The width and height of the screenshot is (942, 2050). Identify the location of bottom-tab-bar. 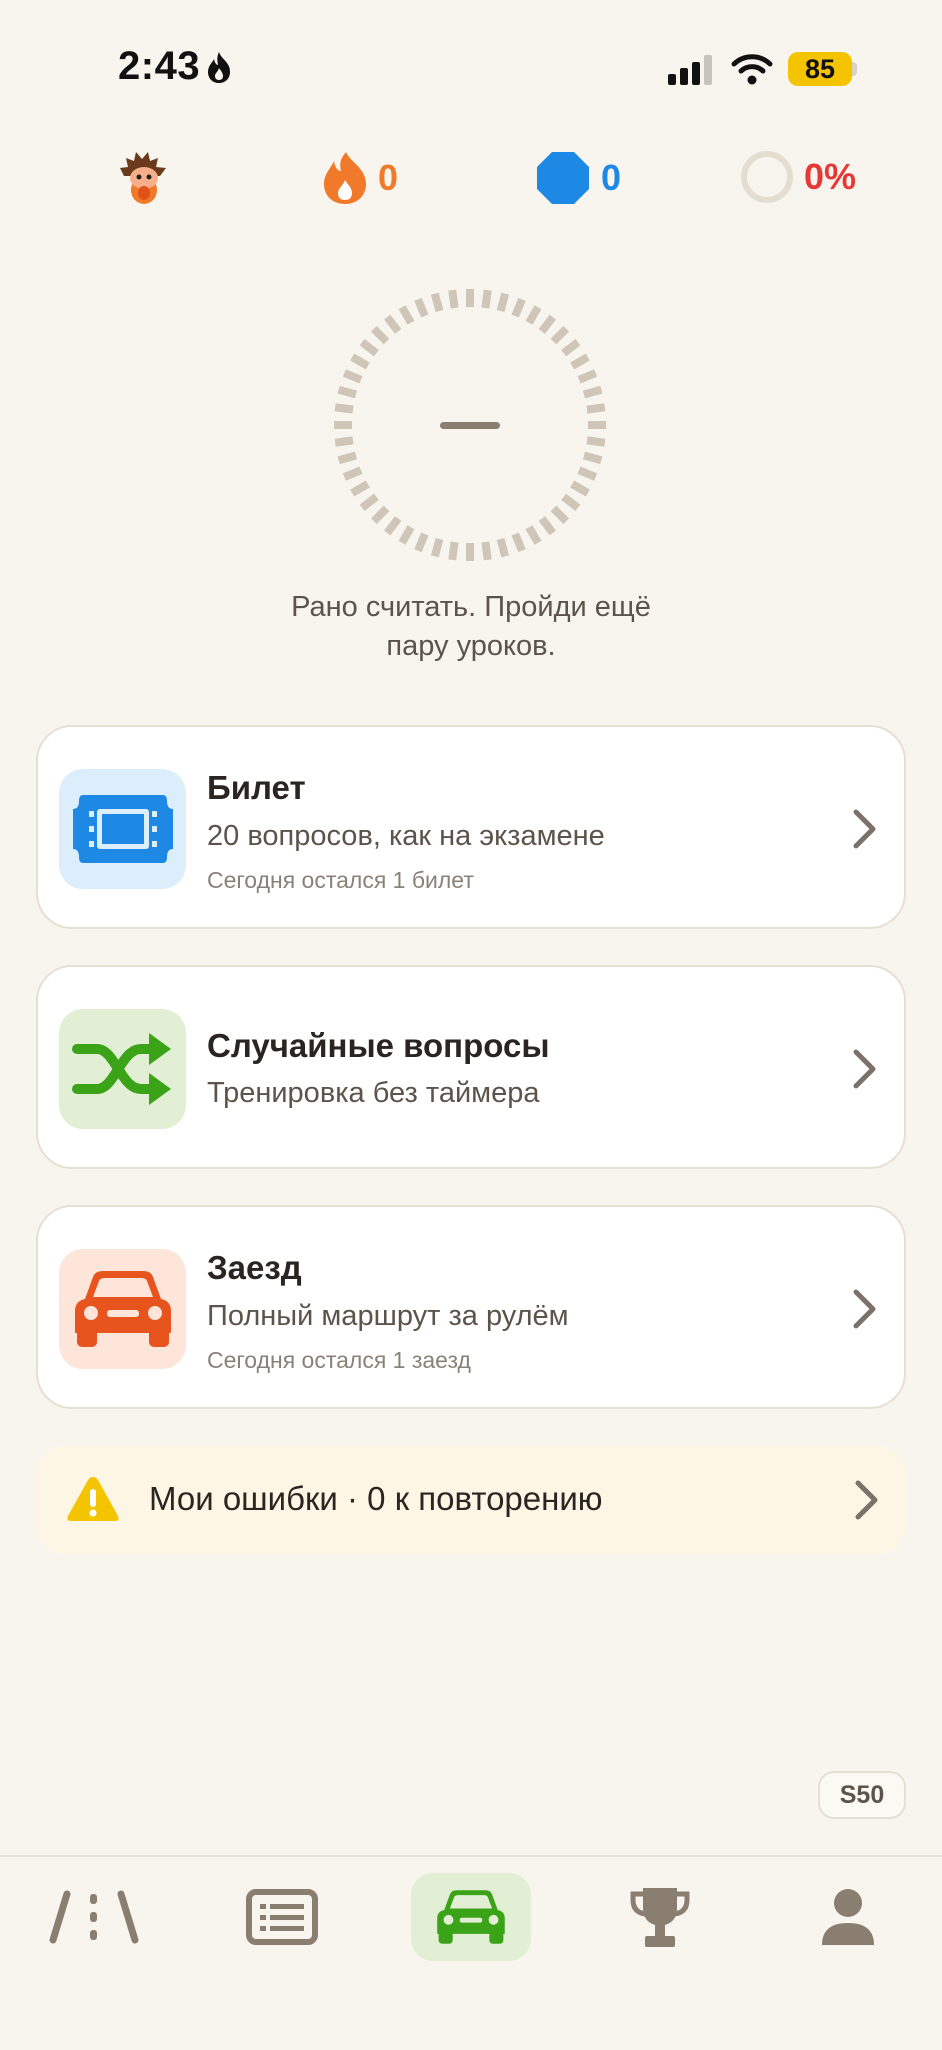
(471, 1952).